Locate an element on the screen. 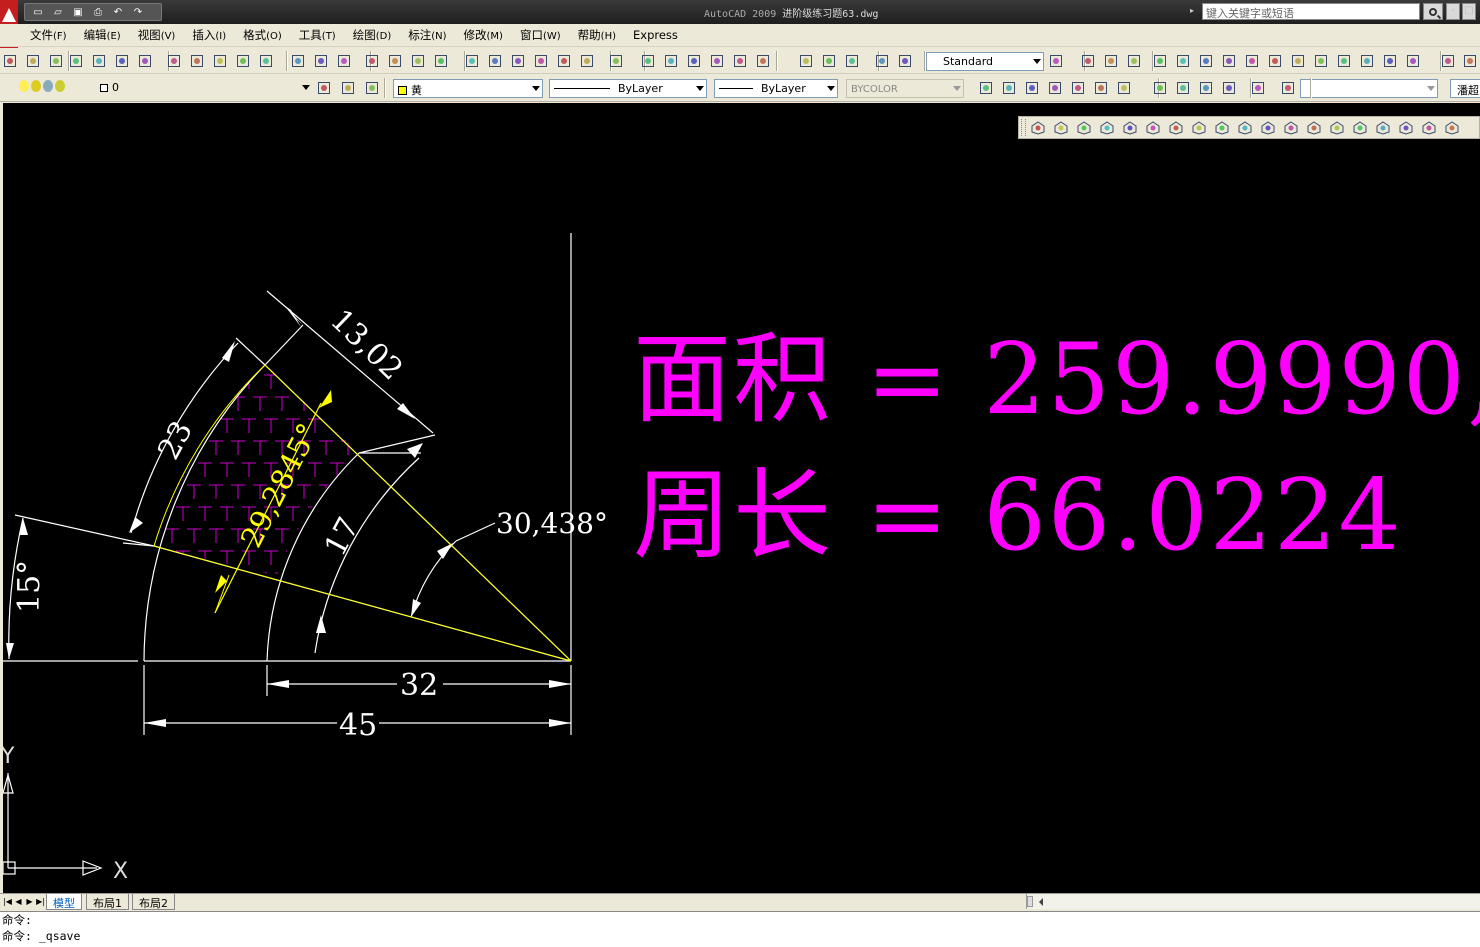  intersect-icon is located at coordinates (1383, 128).